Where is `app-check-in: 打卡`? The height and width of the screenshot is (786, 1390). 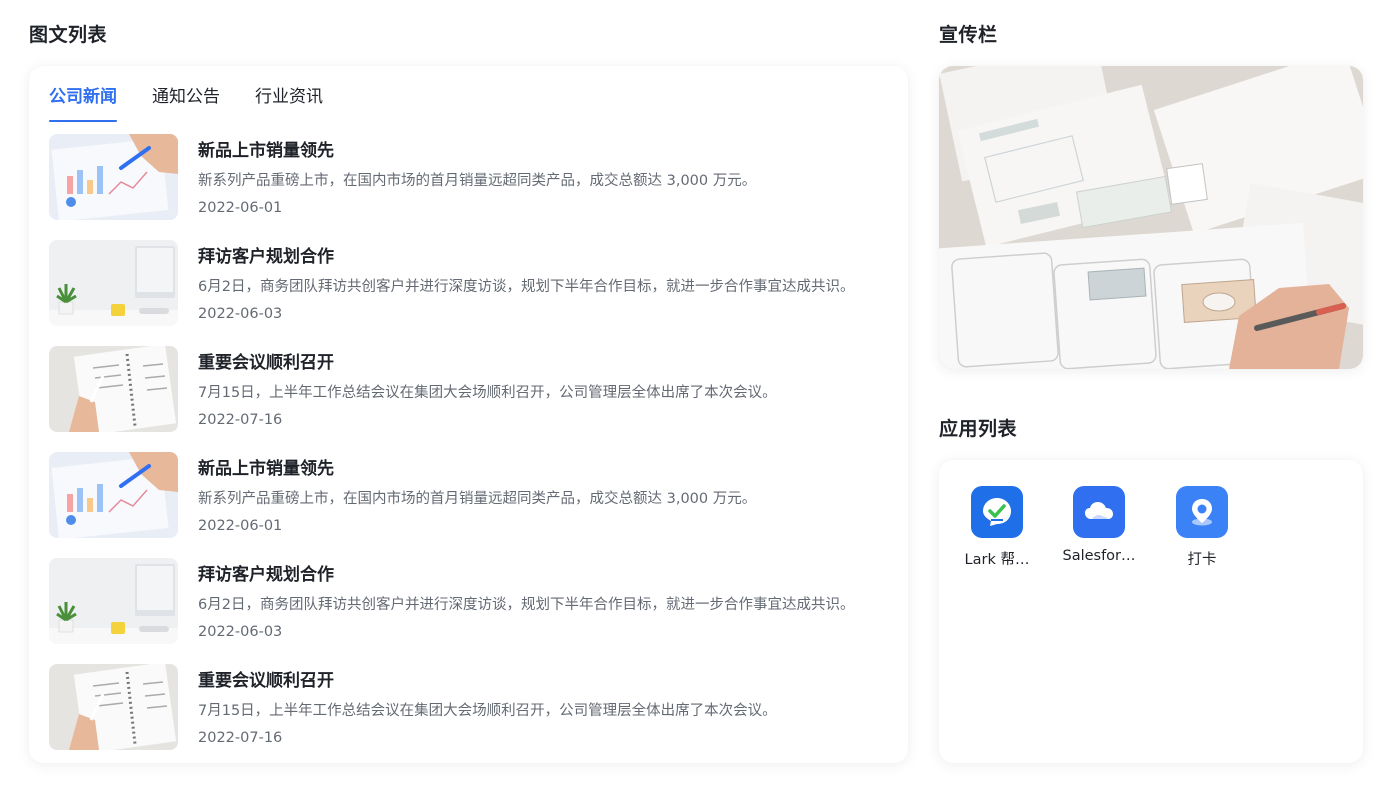
app-check-in: 打卡 is located at coordinates (1202, 527).